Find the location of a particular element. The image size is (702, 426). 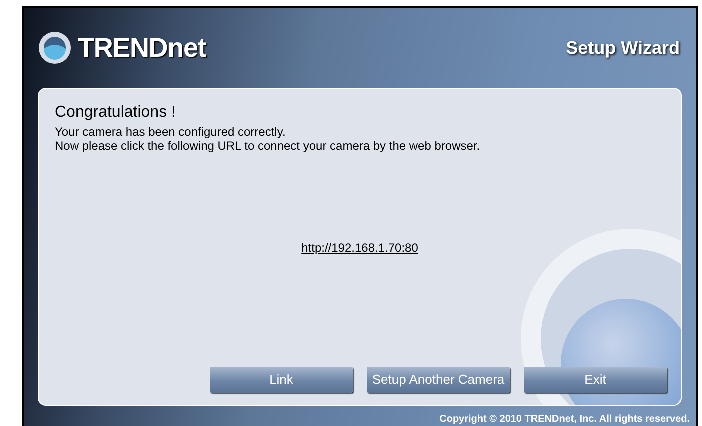

window-title: Setup Wizard is located at coordinates (623, 48).